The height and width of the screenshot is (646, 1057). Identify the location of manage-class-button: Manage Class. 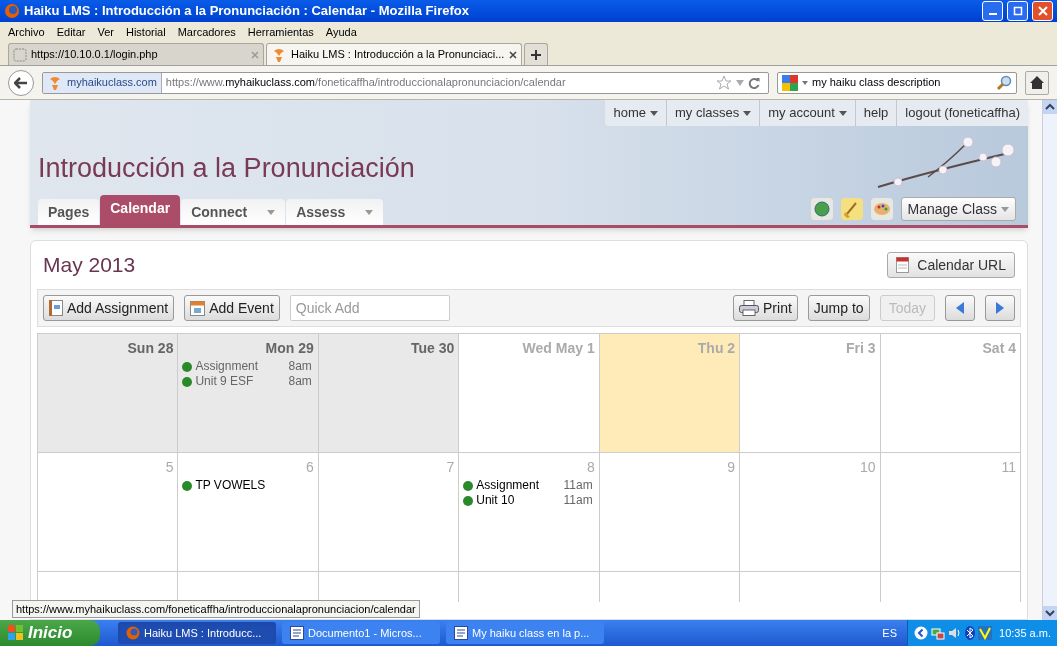
(958, 209).